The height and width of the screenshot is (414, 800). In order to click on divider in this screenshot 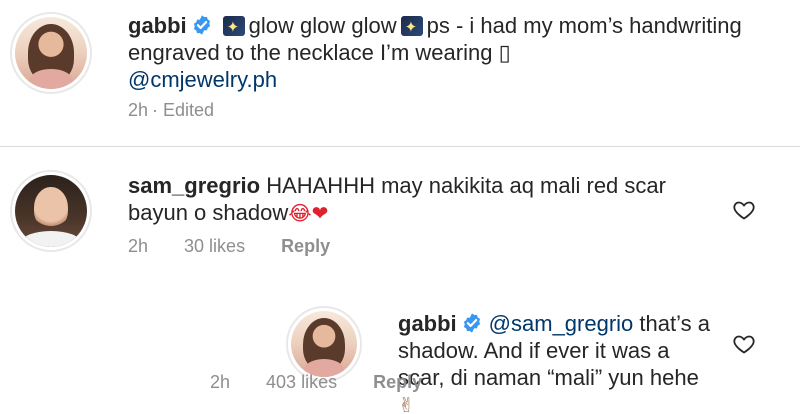, I will do `click(400, 146)`.